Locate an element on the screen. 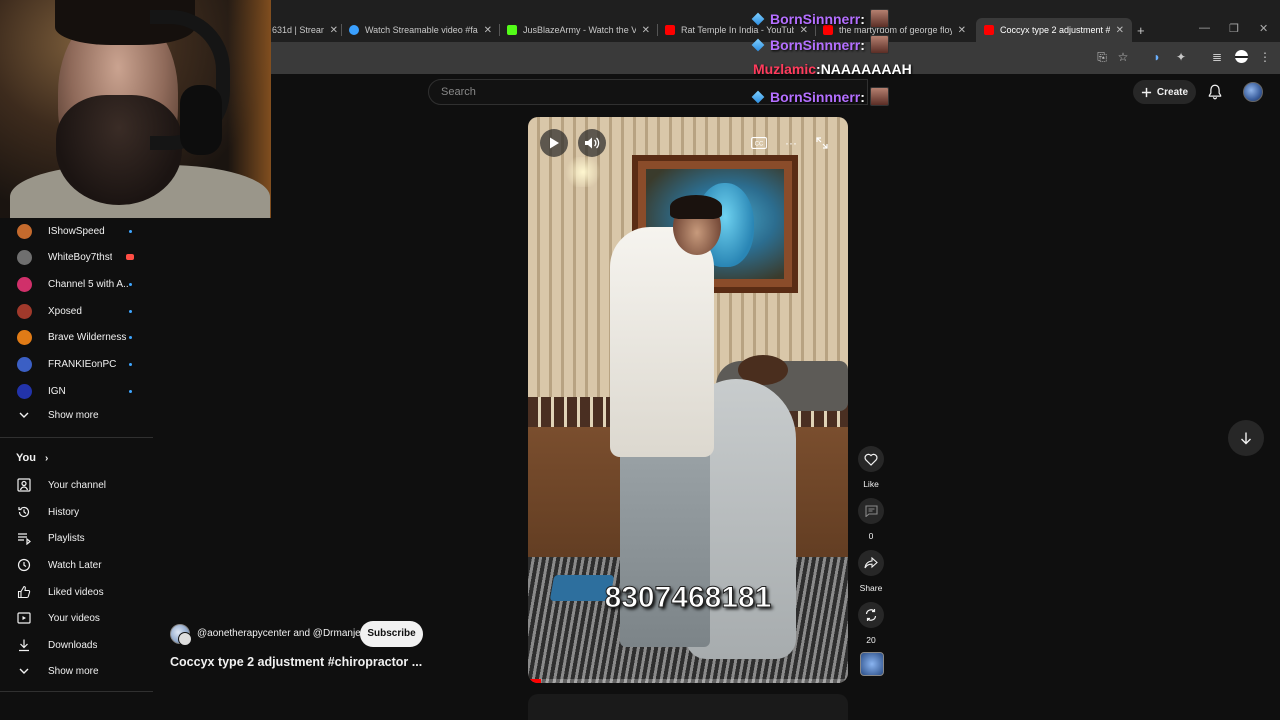 This screenshot has height=720, width=1280. comments-button is located at coordinates (871, 511).